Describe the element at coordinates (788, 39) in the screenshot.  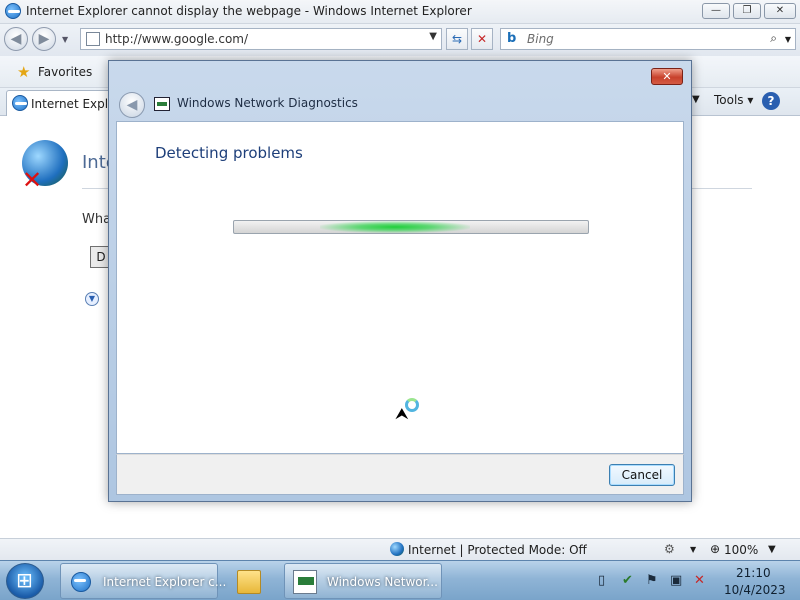
I see `search-options-chevron-icon: ▼` at that location.